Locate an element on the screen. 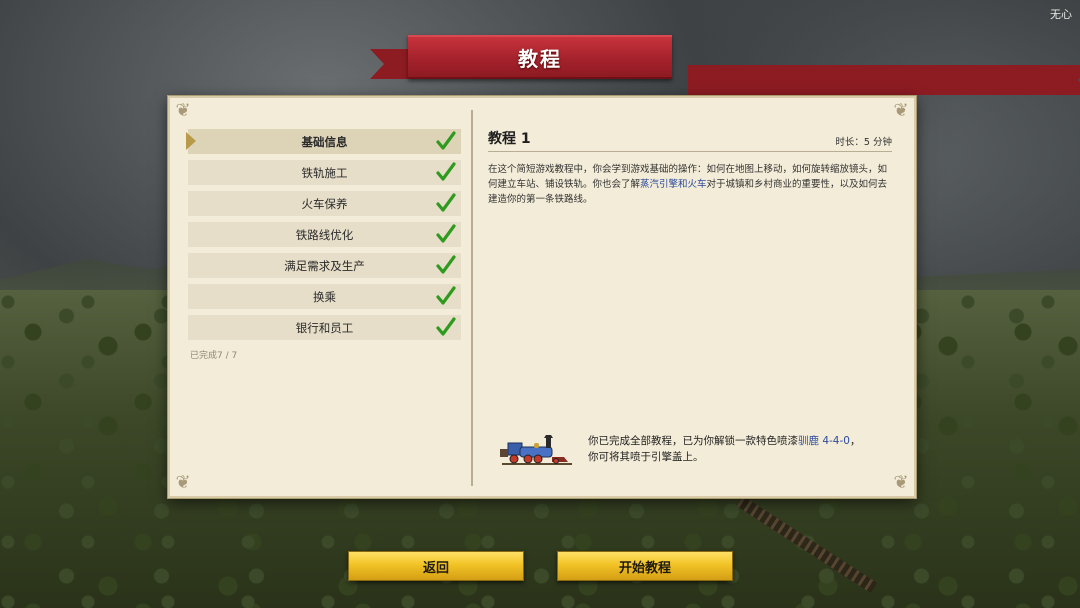  tutorial-item-basics: 基础信息 is located at coordinates (323, 141).